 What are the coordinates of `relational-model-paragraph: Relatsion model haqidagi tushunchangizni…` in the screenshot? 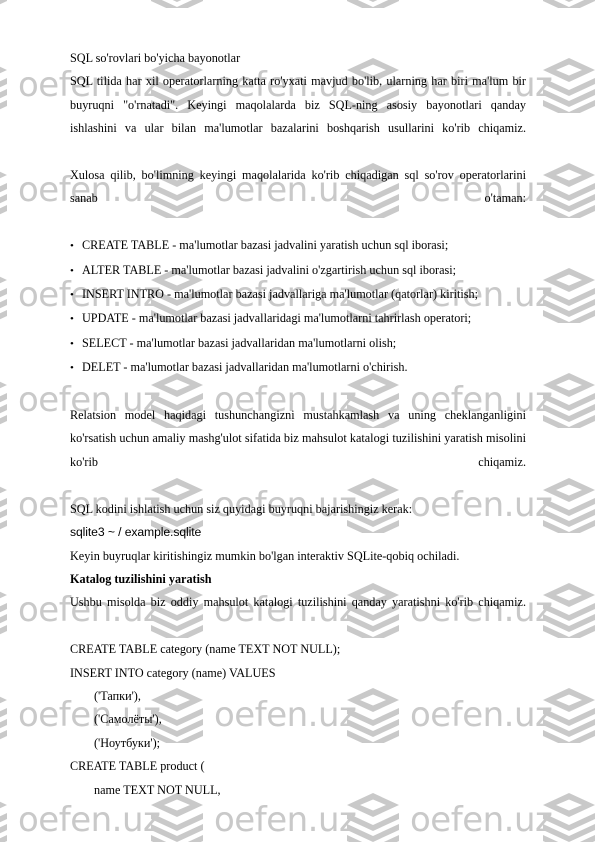 It's located at (298, 438).